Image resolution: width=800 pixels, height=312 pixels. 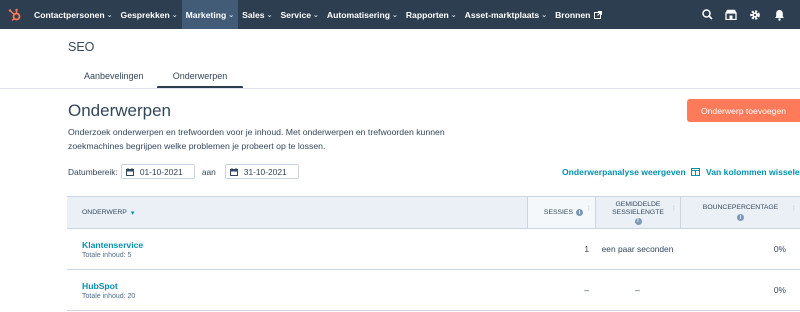 I want to click on page-tabs: Aanbevelingen Onderwerpen, so click(x=155, y=76).